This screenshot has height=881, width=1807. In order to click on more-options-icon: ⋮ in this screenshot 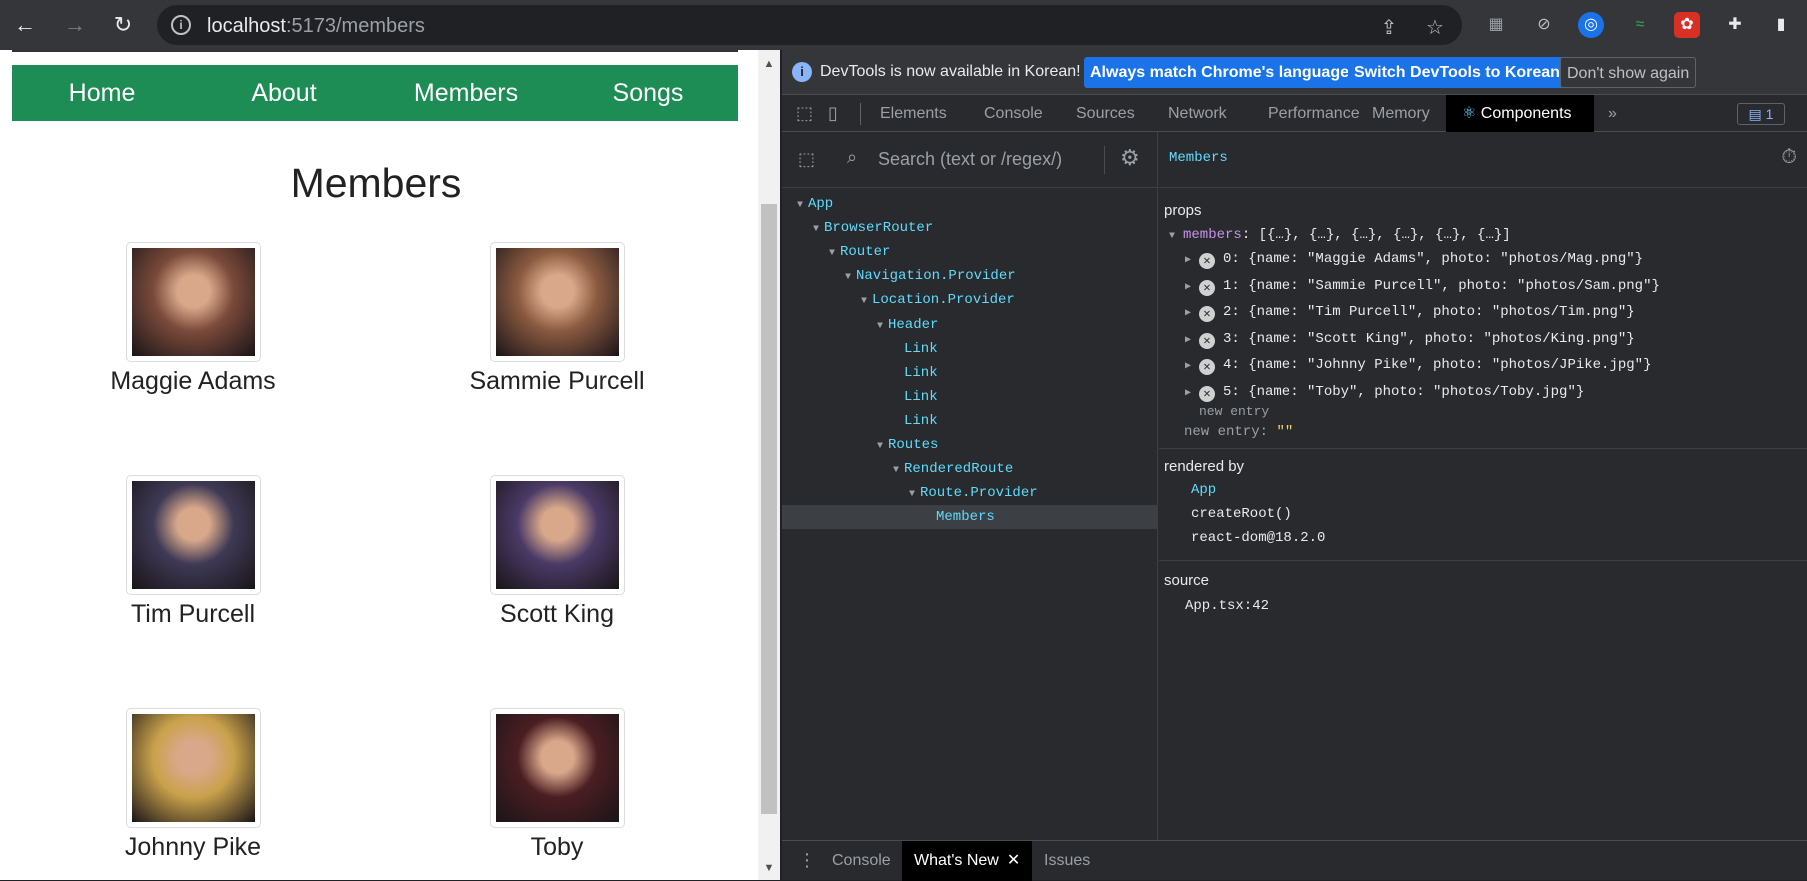, I will do `click(807, 860)`.